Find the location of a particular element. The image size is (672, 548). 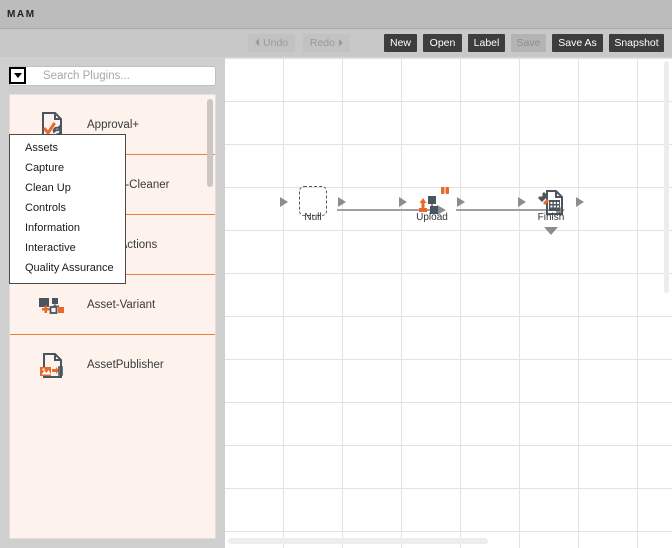

category-dropdown-toggle is located at coordinates (17, 75).